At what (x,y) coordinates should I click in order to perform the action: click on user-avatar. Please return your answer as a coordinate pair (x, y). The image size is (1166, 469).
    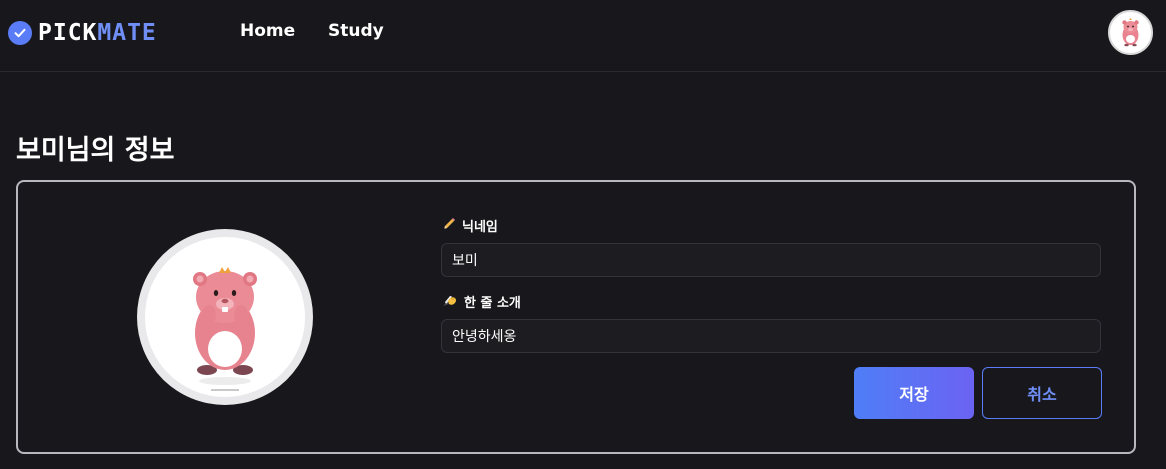
    Looking at the image, I should click on (1130, 32).